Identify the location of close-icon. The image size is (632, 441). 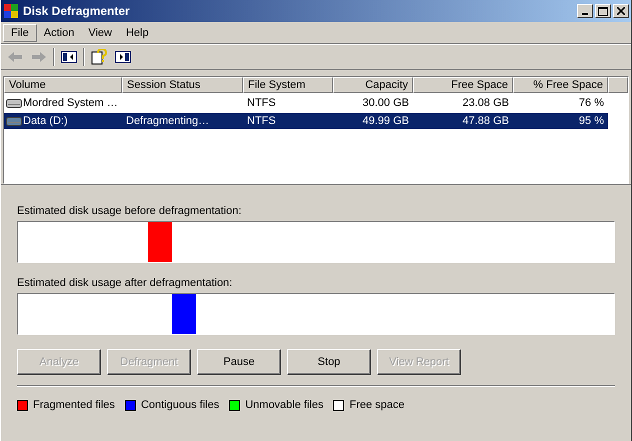
(621, 11).